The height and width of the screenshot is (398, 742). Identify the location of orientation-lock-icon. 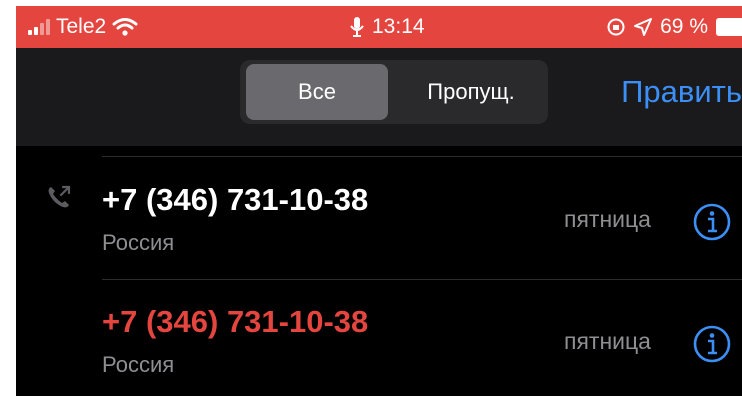
(616, 27).